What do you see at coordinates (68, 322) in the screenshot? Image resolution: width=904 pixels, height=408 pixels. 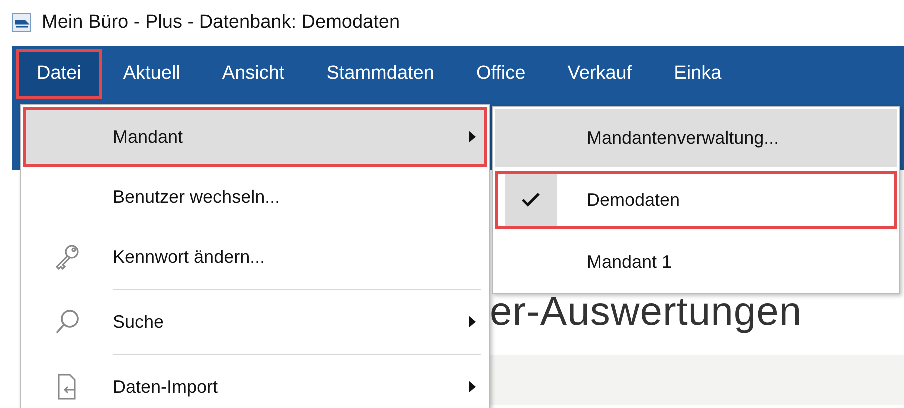 I see `search-icon` at bounding box center [68, 322].